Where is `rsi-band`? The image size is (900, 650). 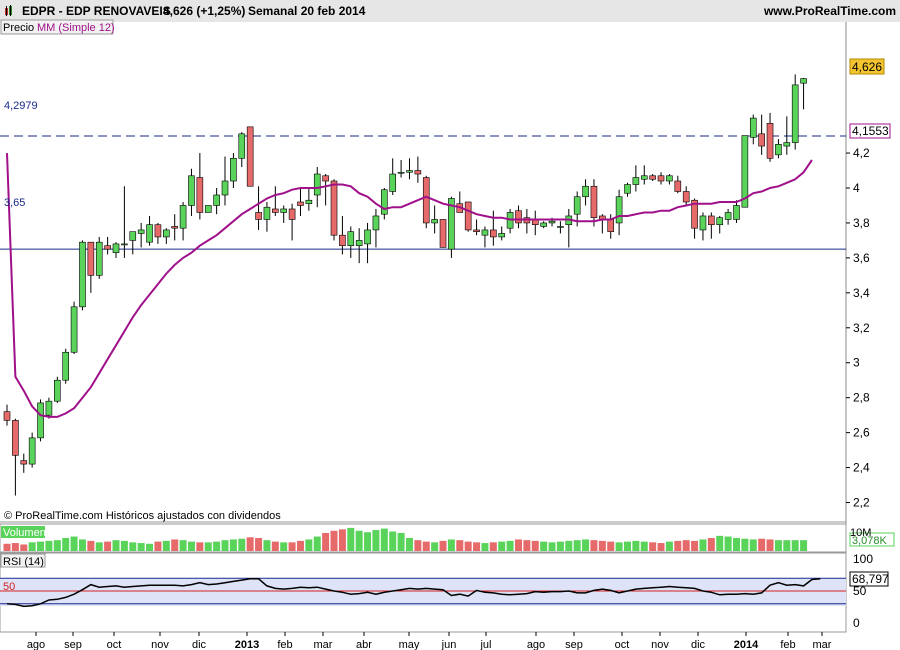 rsi-band is located at coordinates (423, 592).